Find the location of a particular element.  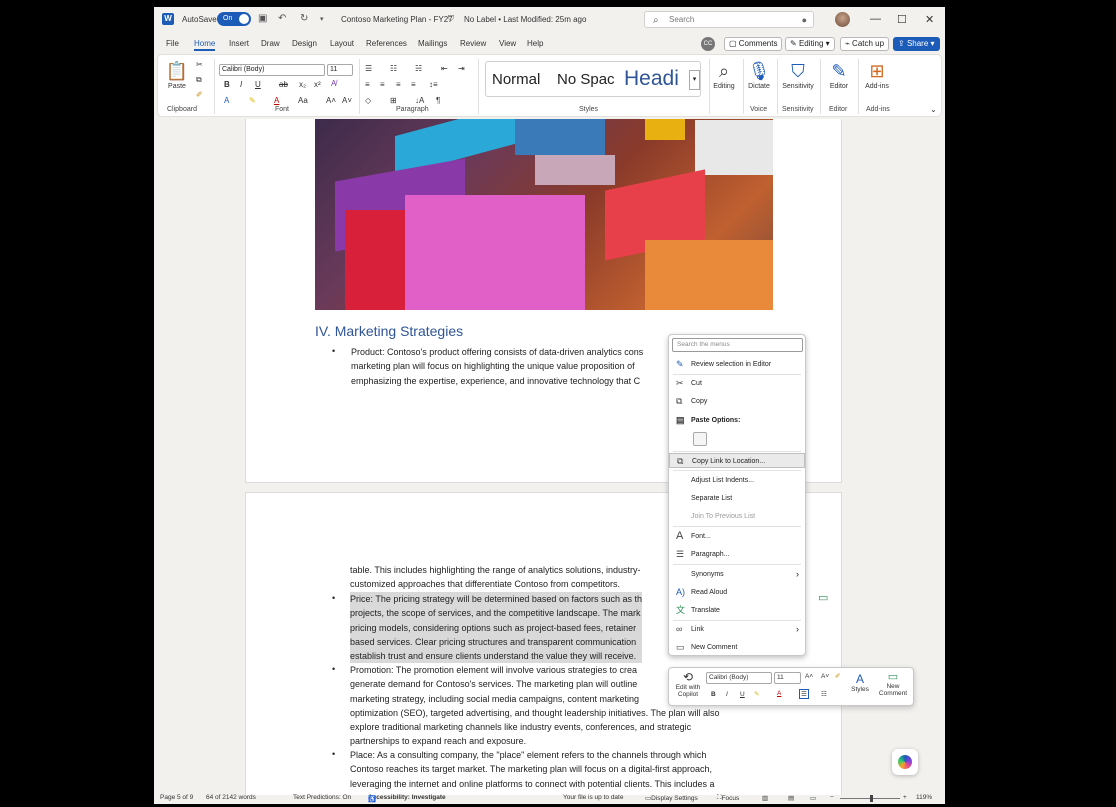

customize-qat-icon: ▾ is located at coordinates (322, 19).